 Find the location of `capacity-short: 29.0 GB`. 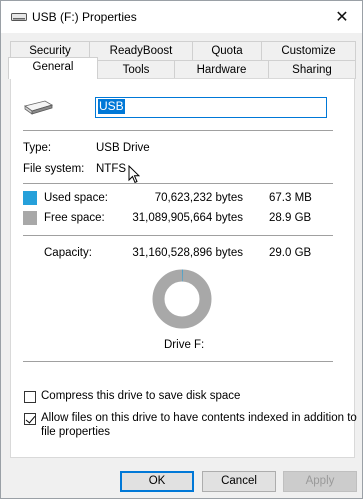

capacity-short: 29.0 GB is located at coordinates (290, 253).